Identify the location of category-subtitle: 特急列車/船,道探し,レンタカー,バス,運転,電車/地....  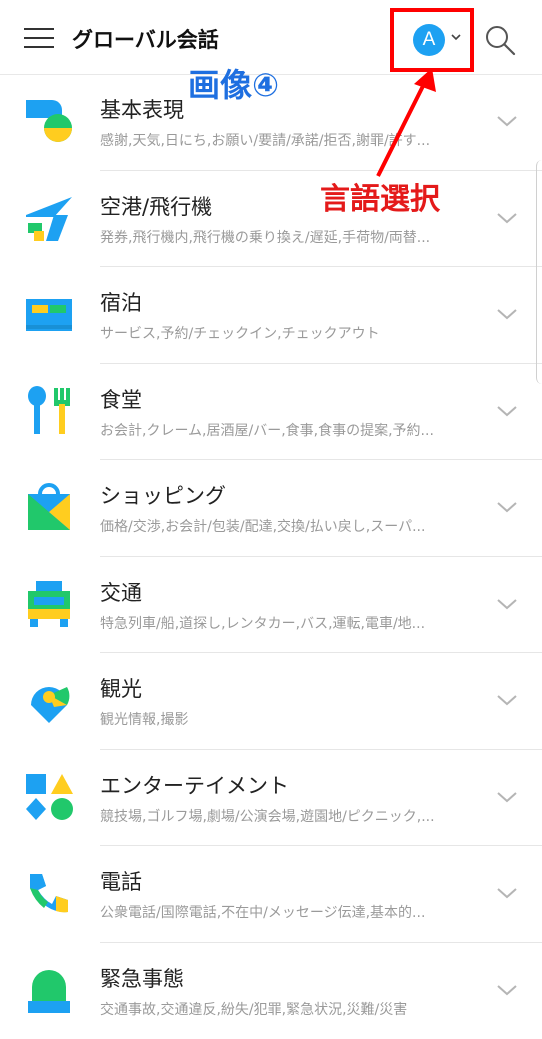
(278, 623).